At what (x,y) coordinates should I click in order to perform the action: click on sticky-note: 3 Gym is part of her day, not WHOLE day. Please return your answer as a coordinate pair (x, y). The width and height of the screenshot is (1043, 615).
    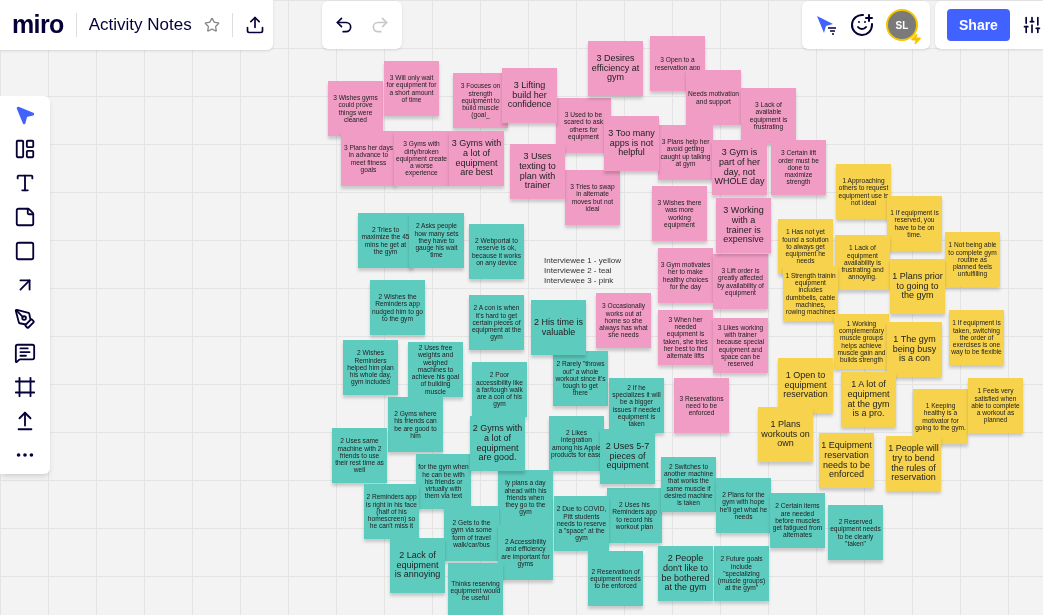
    Looking at the image, I should click on (739, 167).